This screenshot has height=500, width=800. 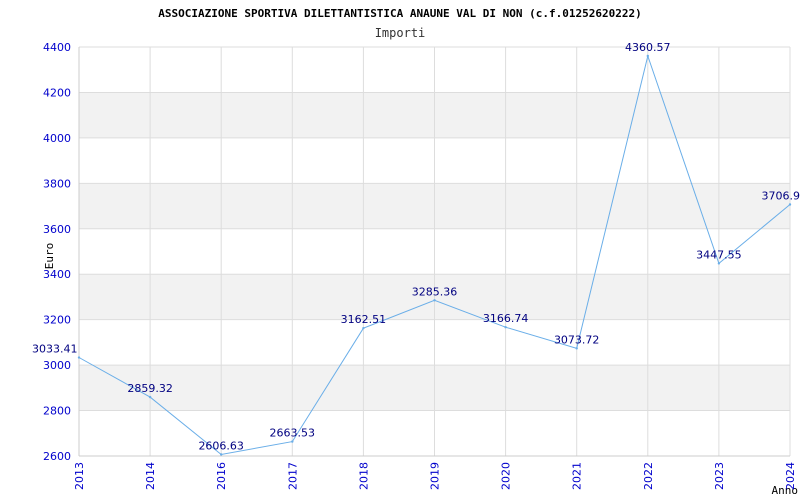 I want to click on x-tick-label: 2014, so click(x=150, y=476).